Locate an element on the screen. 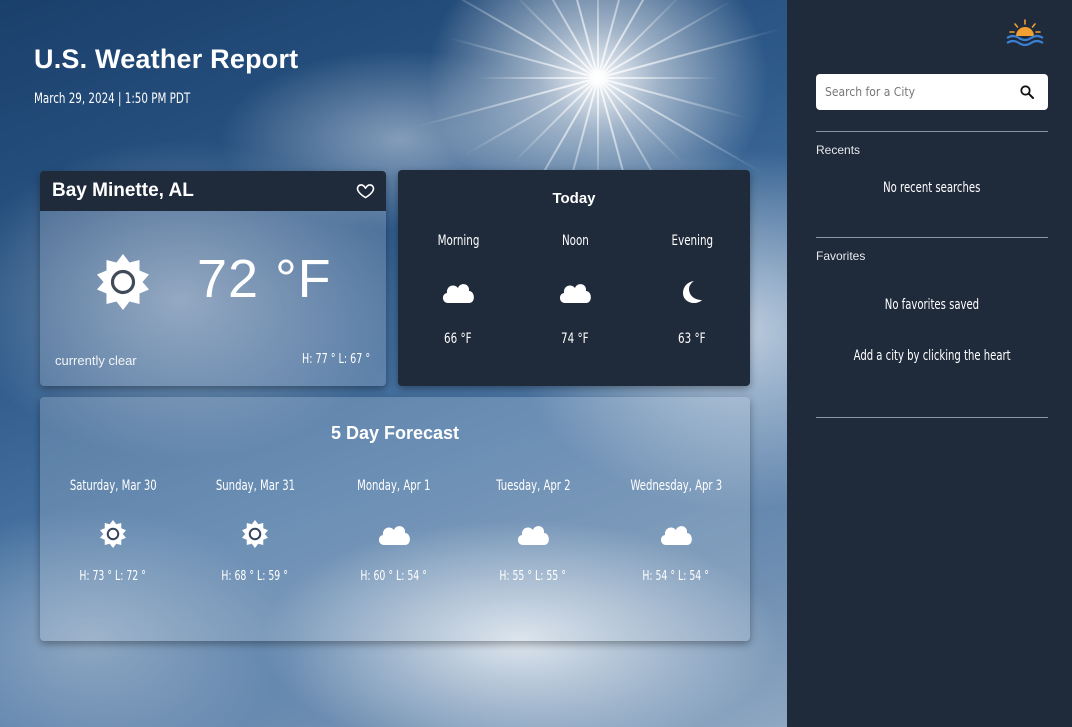 This screenshot has height=727, width=1072. day-name: Wednesday, Apr 3 is located at coordinates (676, 486).